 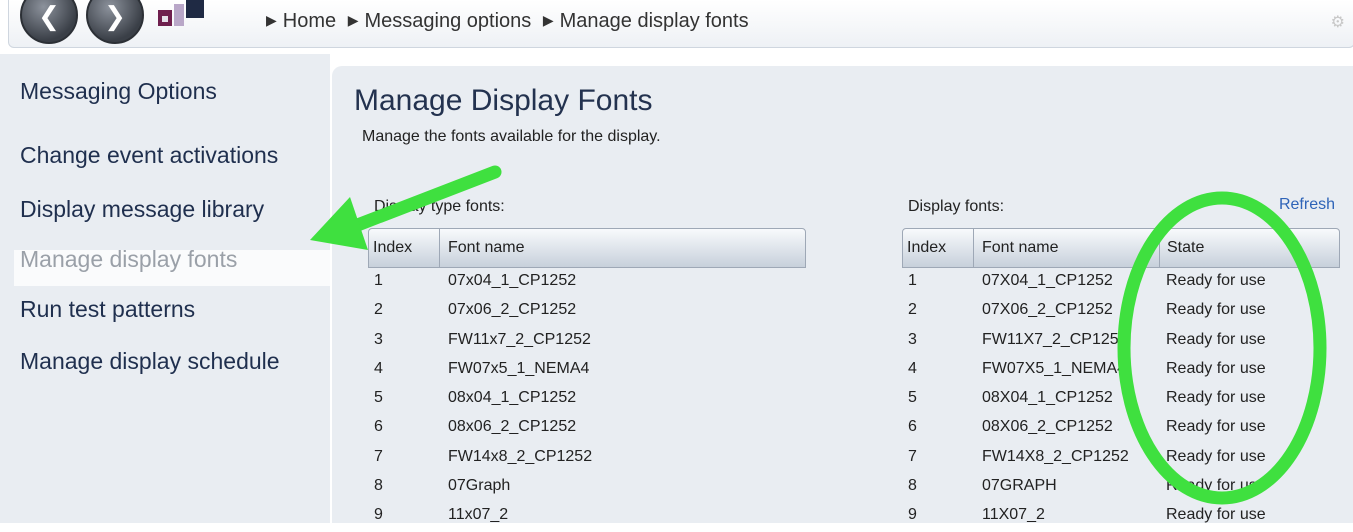 What do you see at coordinates (1185, 248) in the screenshot?
I see `column-header-state: State` at bounding box center [1185, 248].